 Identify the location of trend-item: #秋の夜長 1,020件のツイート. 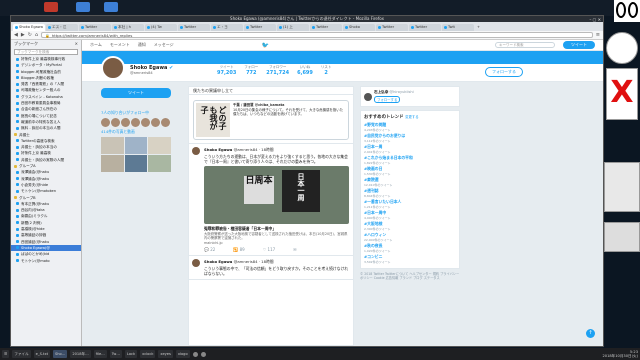
(410, 248).